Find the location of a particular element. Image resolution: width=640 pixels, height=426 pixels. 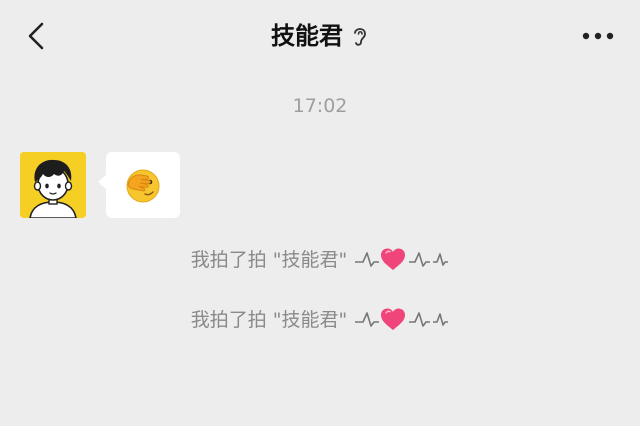

chat-title: 技能君 is located at coordinates (307, 36).